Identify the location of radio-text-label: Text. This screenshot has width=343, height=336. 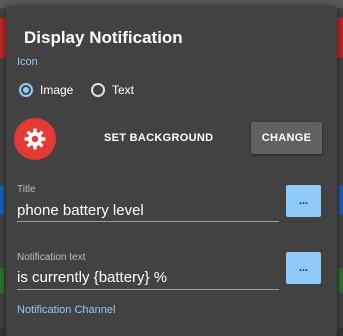
(123, 90).